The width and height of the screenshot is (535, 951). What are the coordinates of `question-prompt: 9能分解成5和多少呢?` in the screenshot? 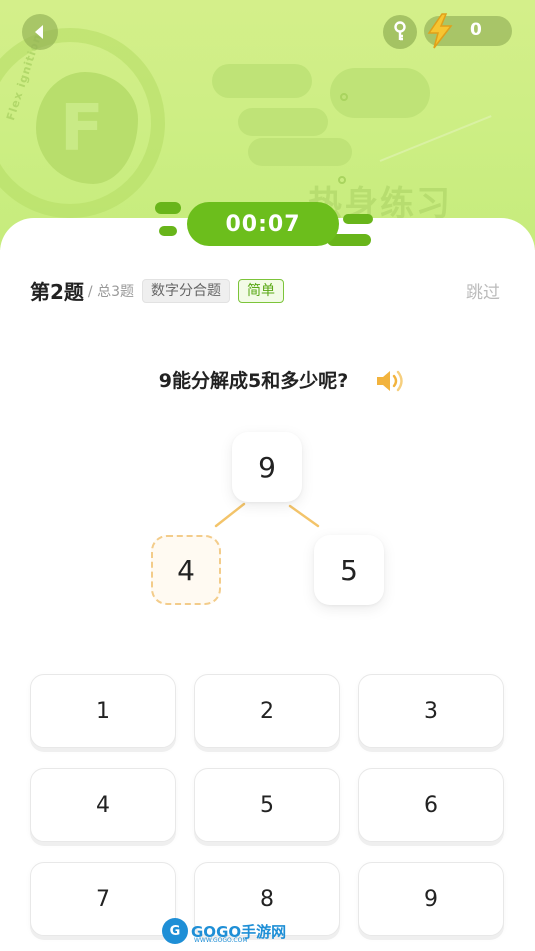 It's located at (267, 379).